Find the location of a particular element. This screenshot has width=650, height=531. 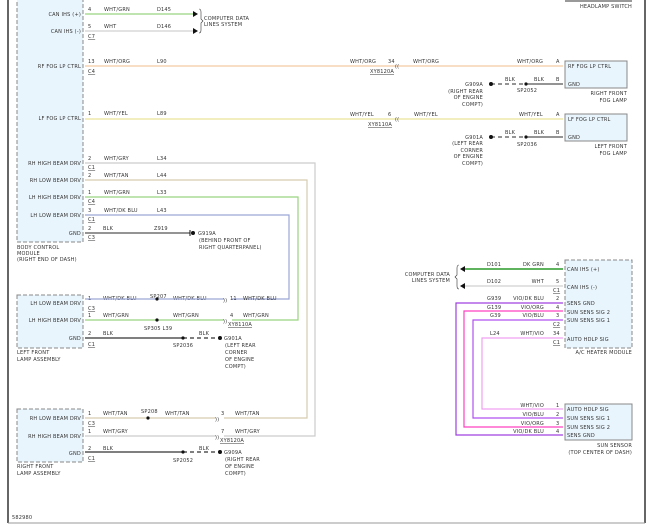

svg-text: 7 is located at coordinates (222, 432).